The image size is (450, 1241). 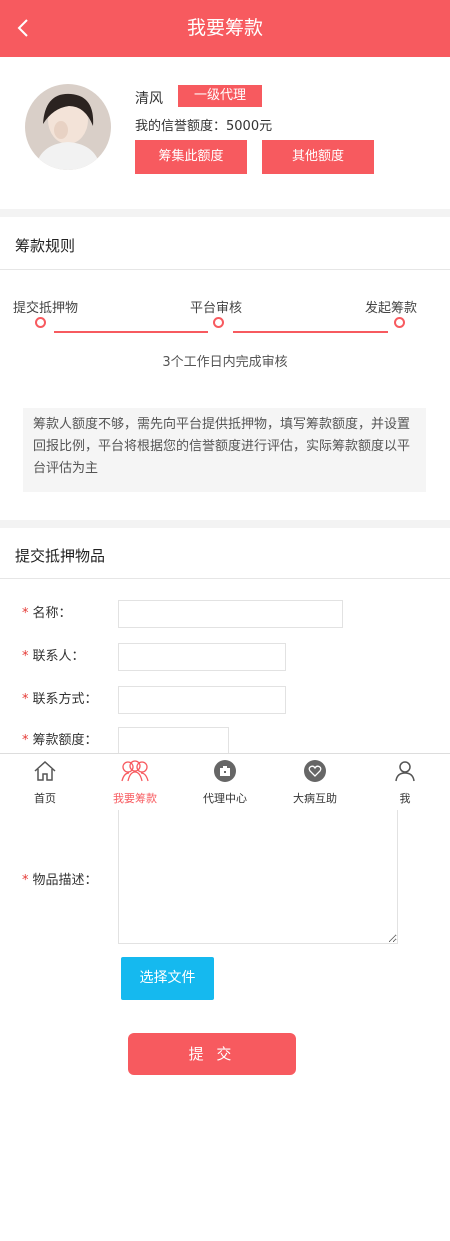 I want to click on tab-fundraise: 我要筹款, so click(x=135, y=782).